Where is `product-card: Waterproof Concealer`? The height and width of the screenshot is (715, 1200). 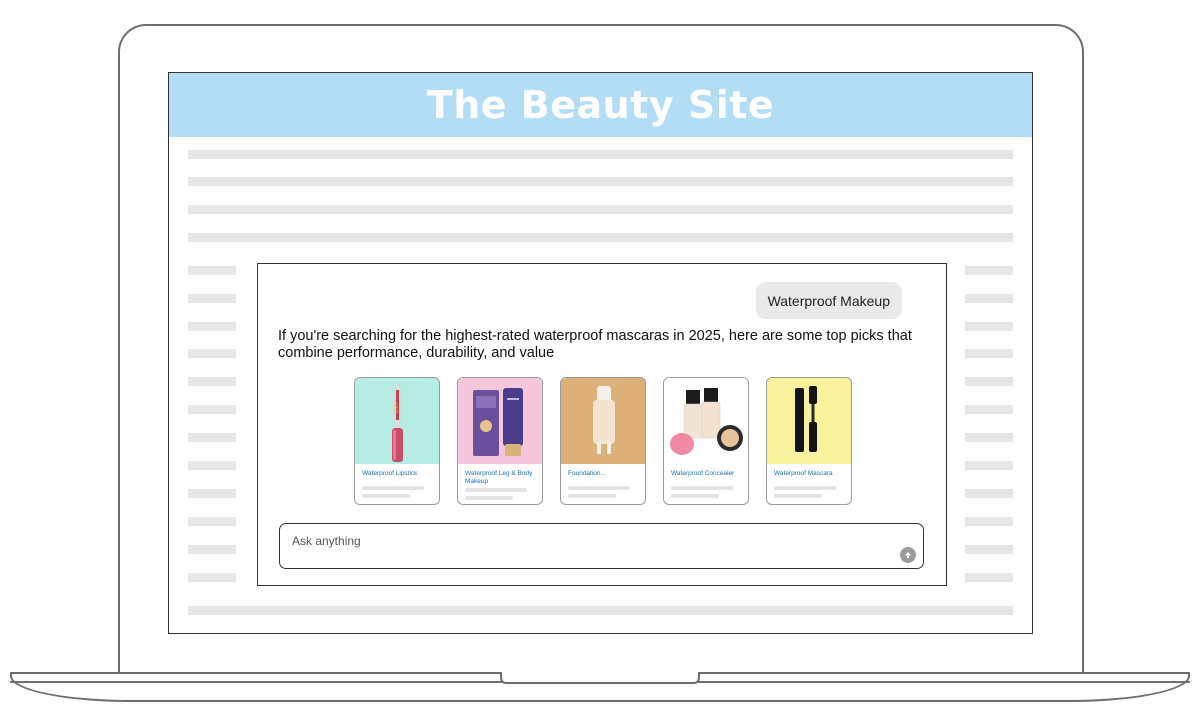
product-card: Waterproof Concealer is located at coordinates (706, 441).